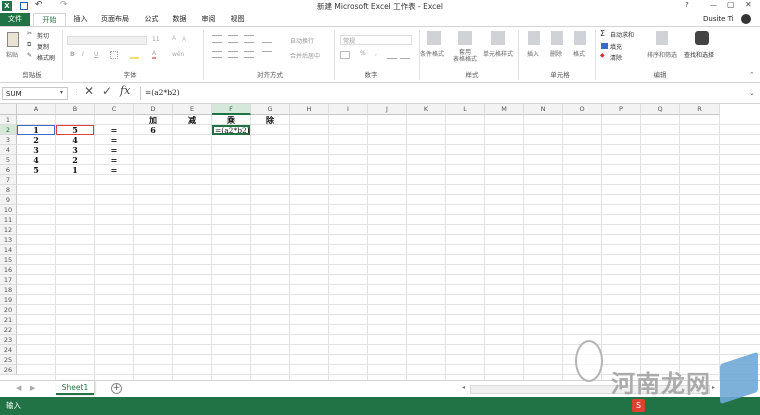 The height and width of the screenshot is (415, 760). What do you see at coordinates (72, 54) in the screenshot?
I see `bold-button: B` at bounding box center [72, 54].